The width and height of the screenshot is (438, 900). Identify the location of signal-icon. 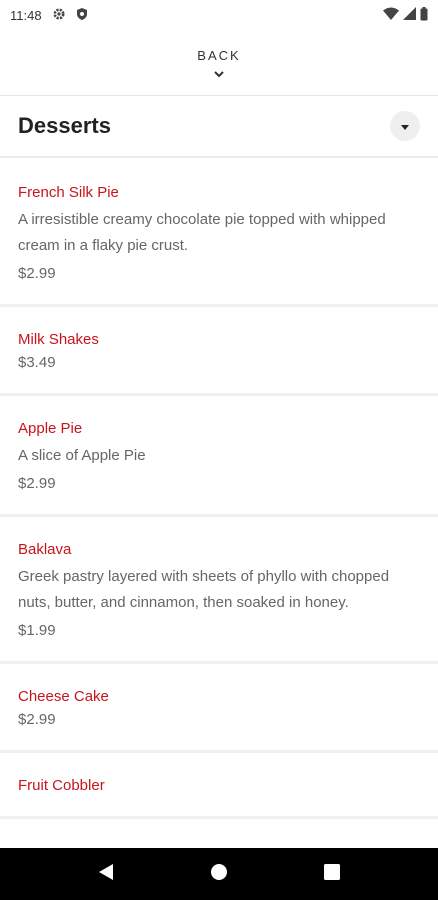
(409, 15).